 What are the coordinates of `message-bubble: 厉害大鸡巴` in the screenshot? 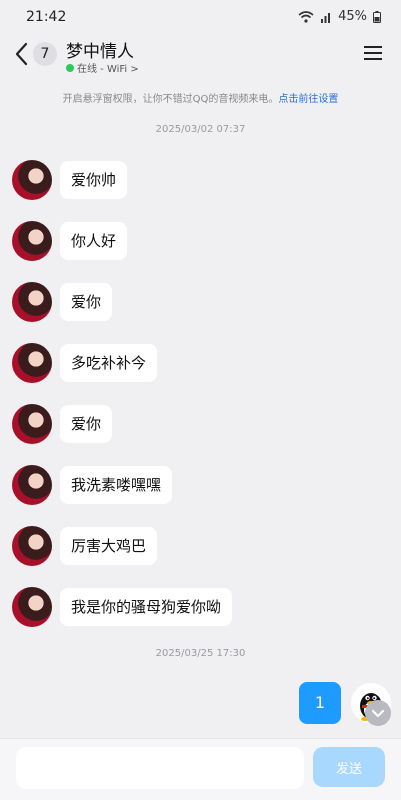 It's located at (109, 546).